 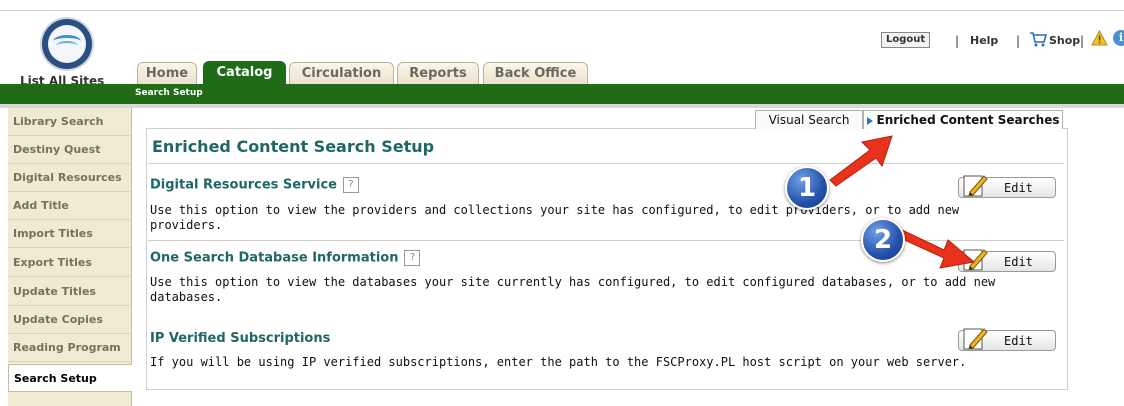 I want to click on shopping-cart-icon, so click(x=1038, y=39).